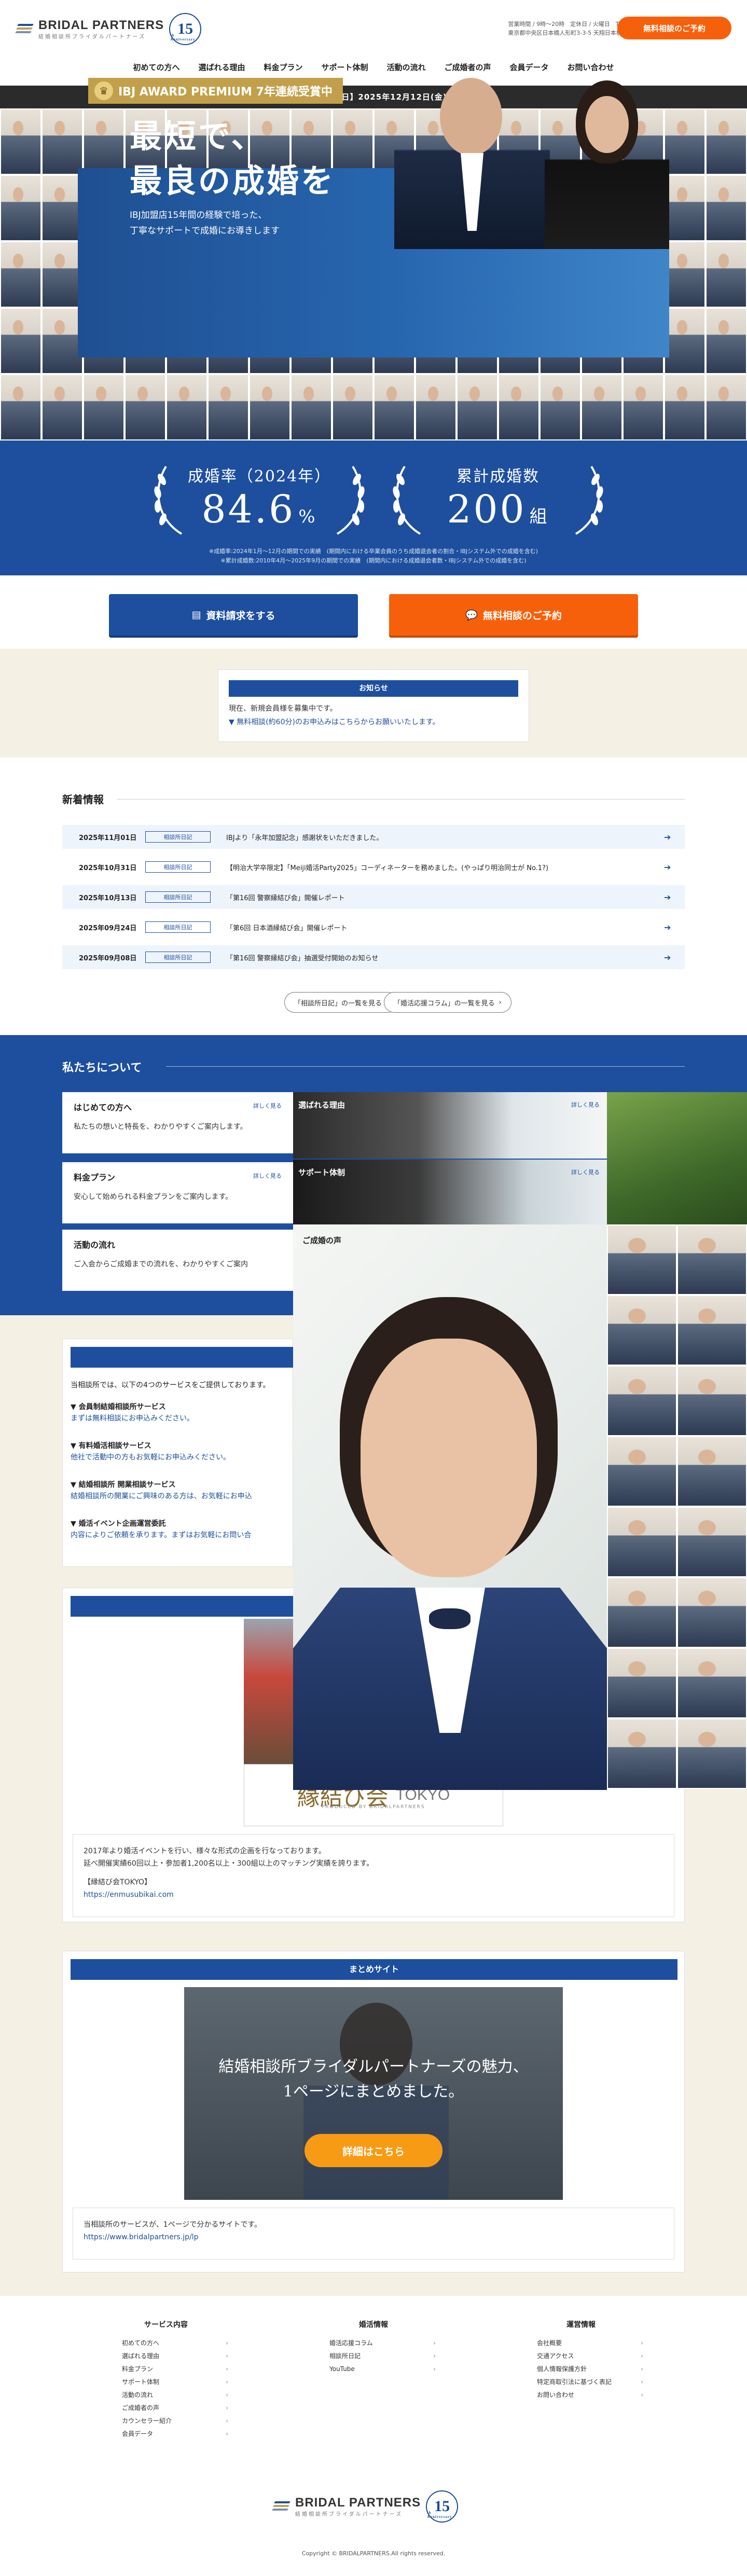 Image resolution: width=747 pixels, height=2576 pixels. I want to click on news-row: 2025年10月13日 相談所日記 「第16回 警察縁結び会」開催レポート ➔, so click(374, 897).